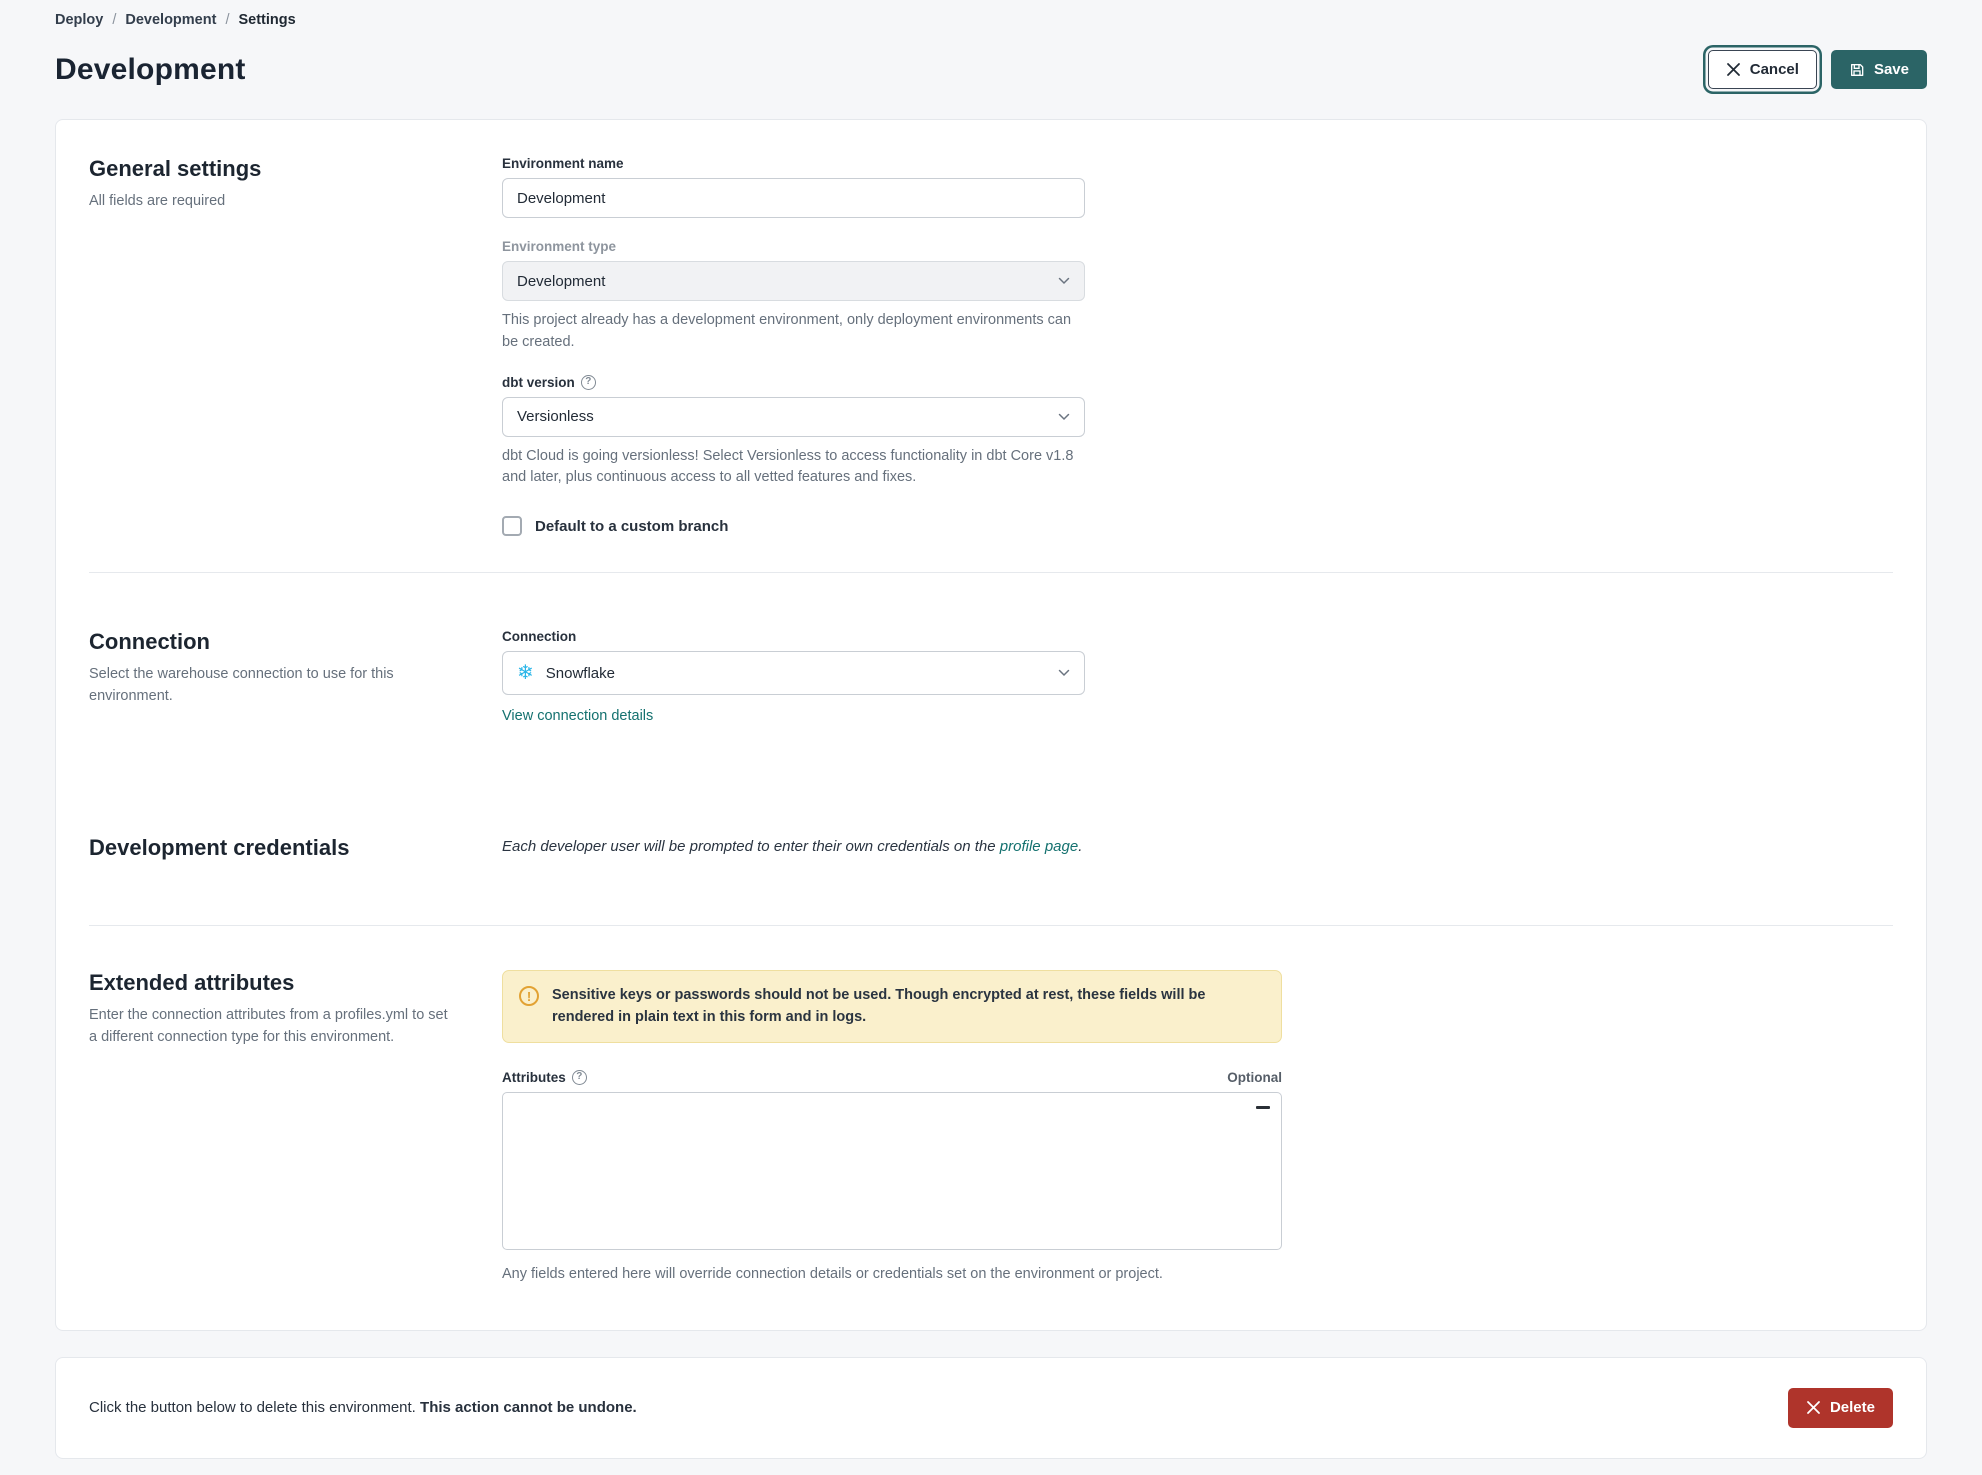 This screenshot has height=1475, width=1982. What do you see at coordinates (149, 641) in the screenshot?
I see `connection-heading: Connection` at bounding box center [149, 641].